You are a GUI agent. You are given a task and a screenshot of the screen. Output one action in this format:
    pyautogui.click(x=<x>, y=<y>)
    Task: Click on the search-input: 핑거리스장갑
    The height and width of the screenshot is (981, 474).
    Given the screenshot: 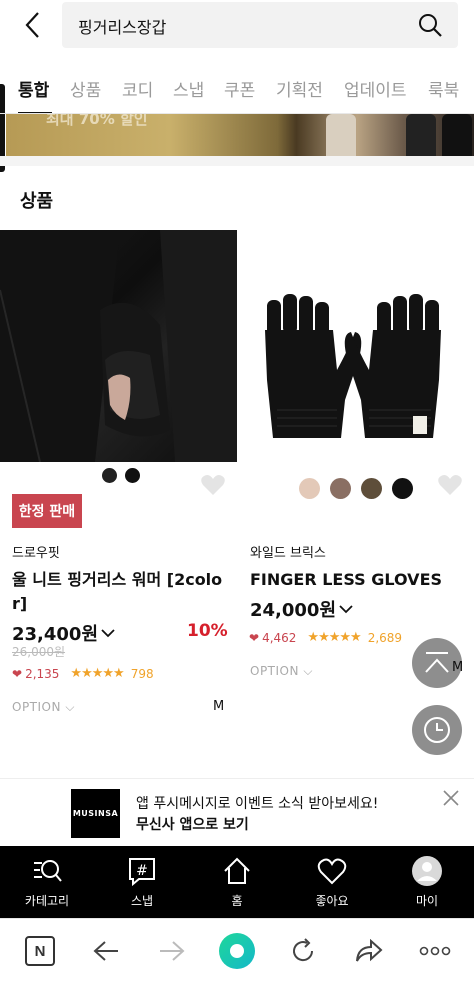 What is the action you would take?
    pyautogui.click(x=260, y=25)
    